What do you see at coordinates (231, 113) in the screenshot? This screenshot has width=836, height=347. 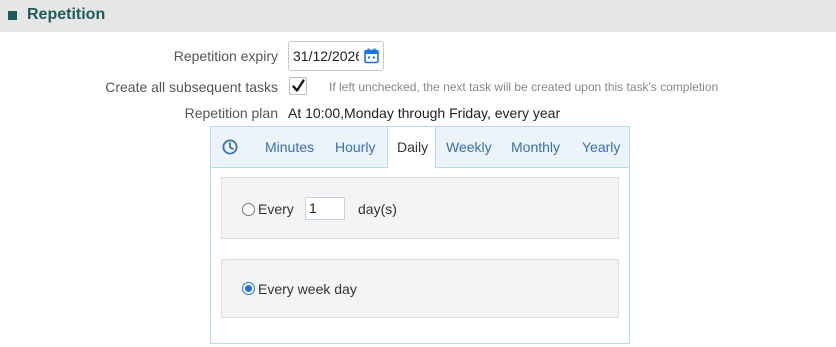 I see `plan-label: Repetition plan` at bounding box center [231, 113].